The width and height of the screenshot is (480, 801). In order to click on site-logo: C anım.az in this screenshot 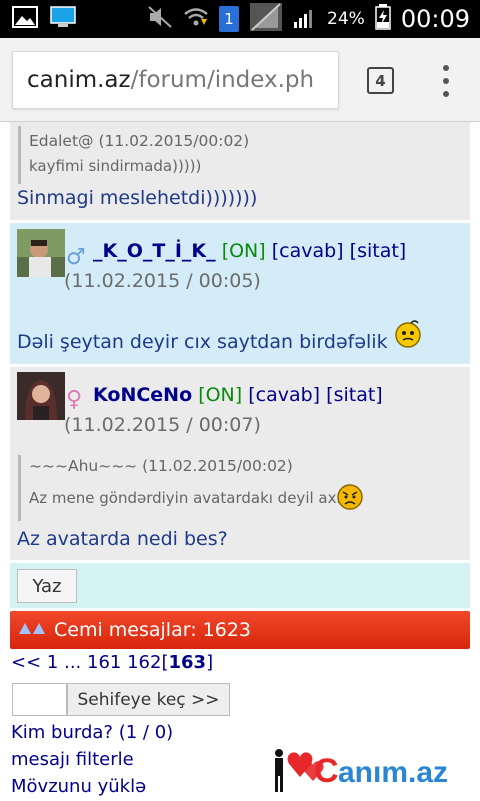, I will do `click(368, 767)`.